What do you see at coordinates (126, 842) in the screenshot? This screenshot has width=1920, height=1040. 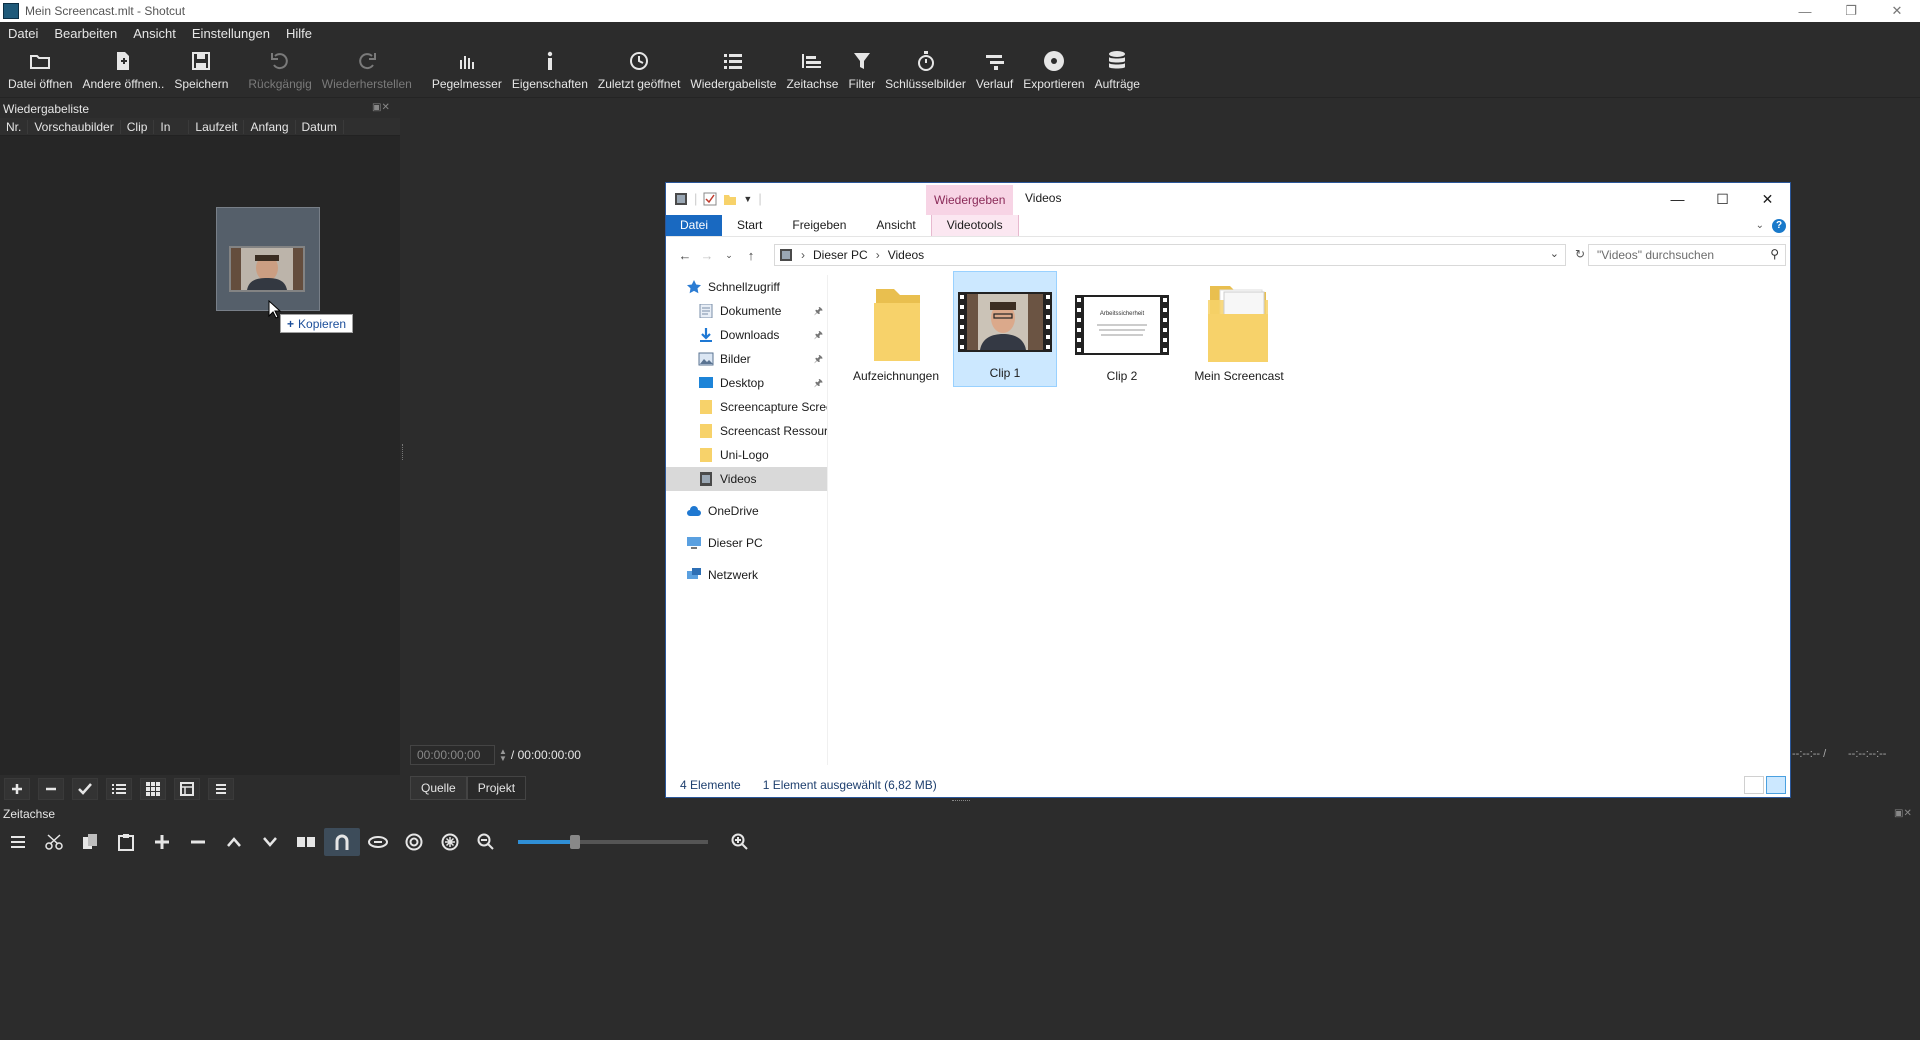 I see `paste-icon` at bounding box center [126, 842].